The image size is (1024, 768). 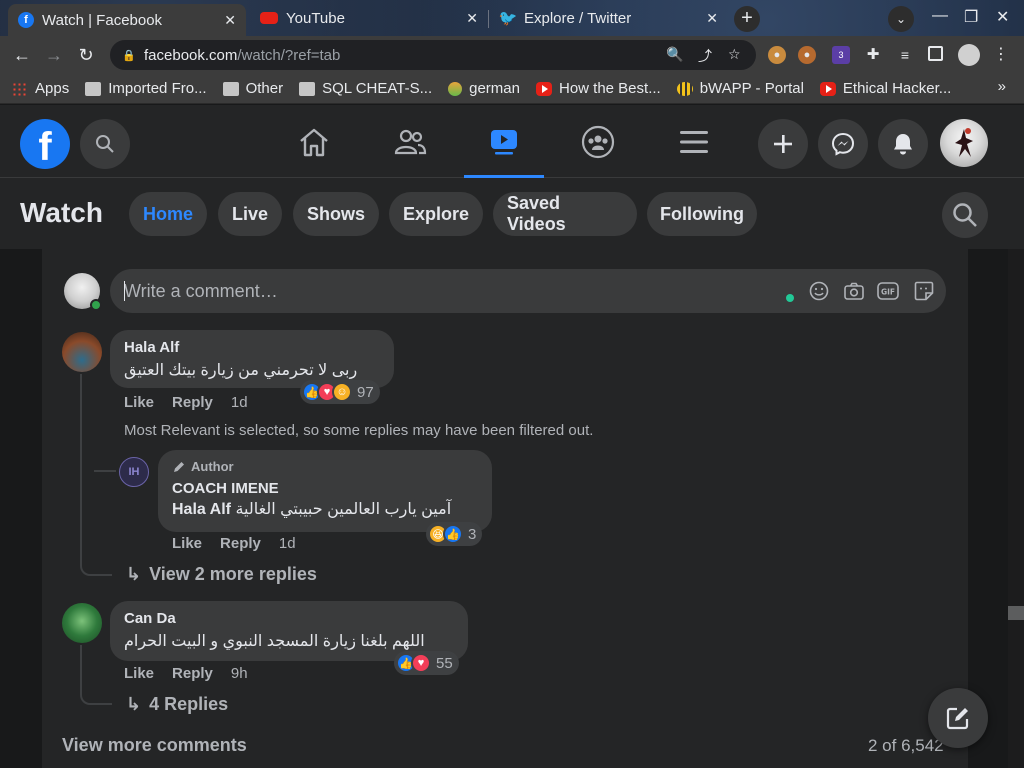 I want to click on hamburger-menu-icon, so click(x=694, y=141).